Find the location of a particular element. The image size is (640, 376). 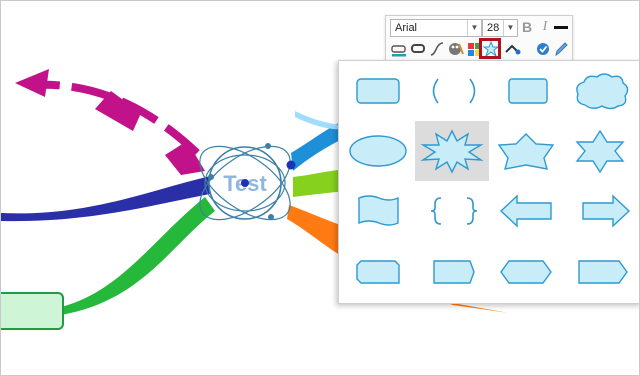

shape-six-point-star is located at coordinates (600, 151).